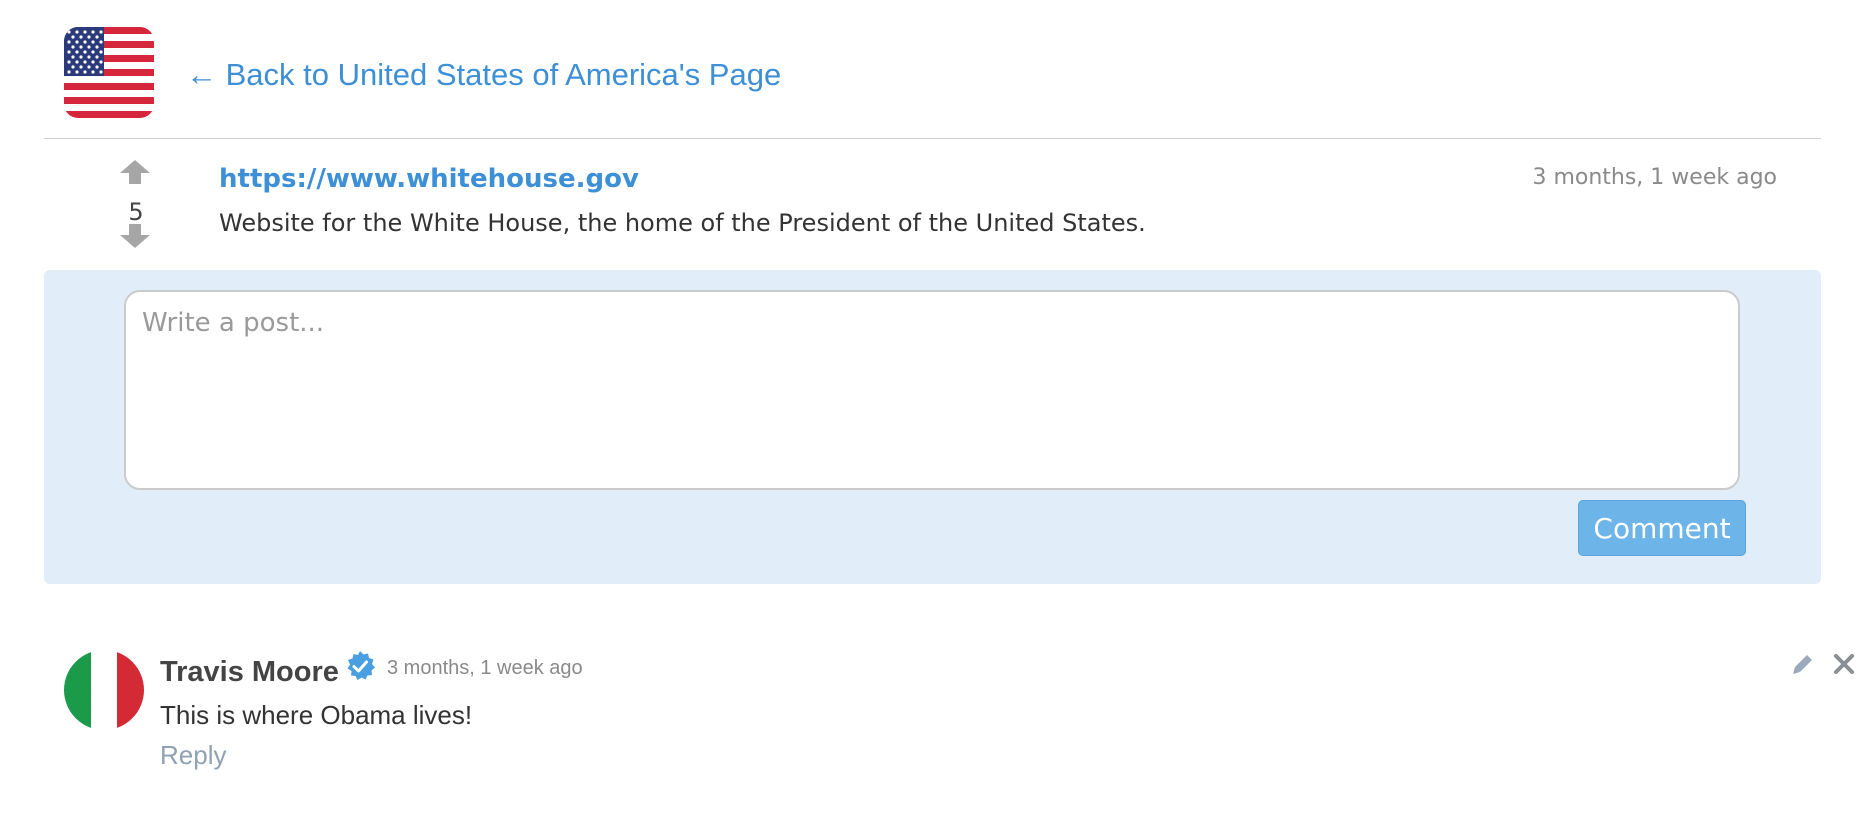  What do you see at coordinates (135, 172) in the screenshot?
I see `arrow-up-icon` at bounding box center [135, 172].